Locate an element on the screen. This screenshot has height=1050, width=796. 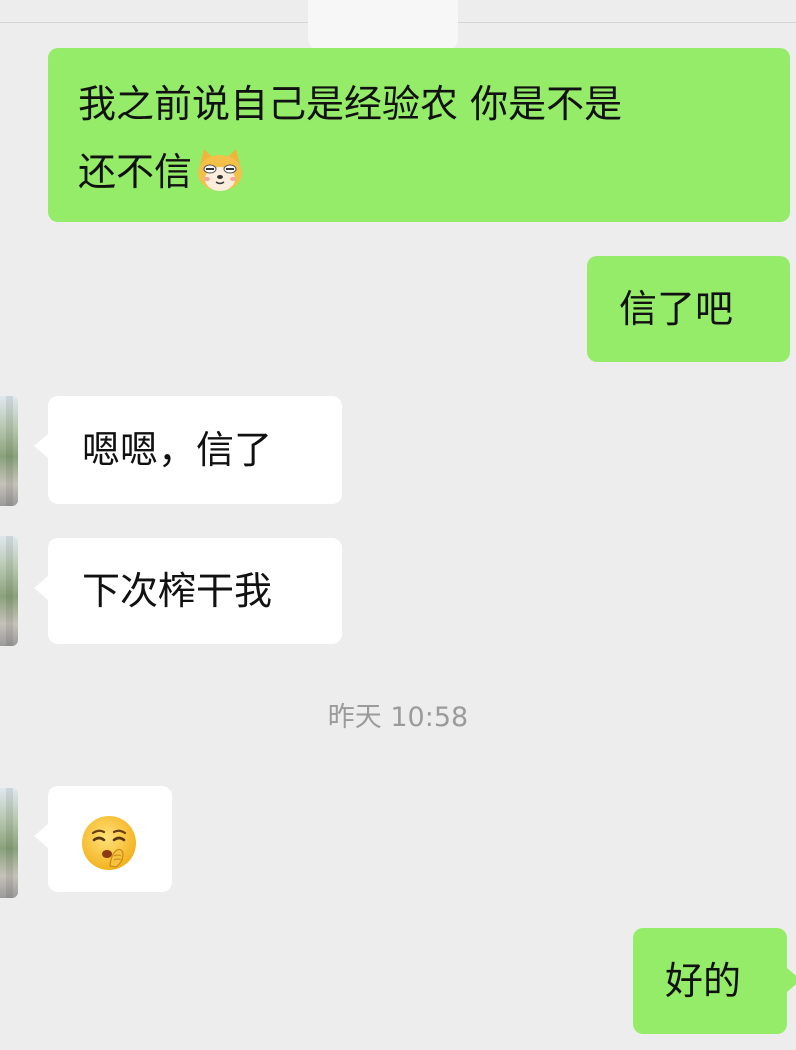
message-text: 下次榨干我 is located at coordinates (177, 591).